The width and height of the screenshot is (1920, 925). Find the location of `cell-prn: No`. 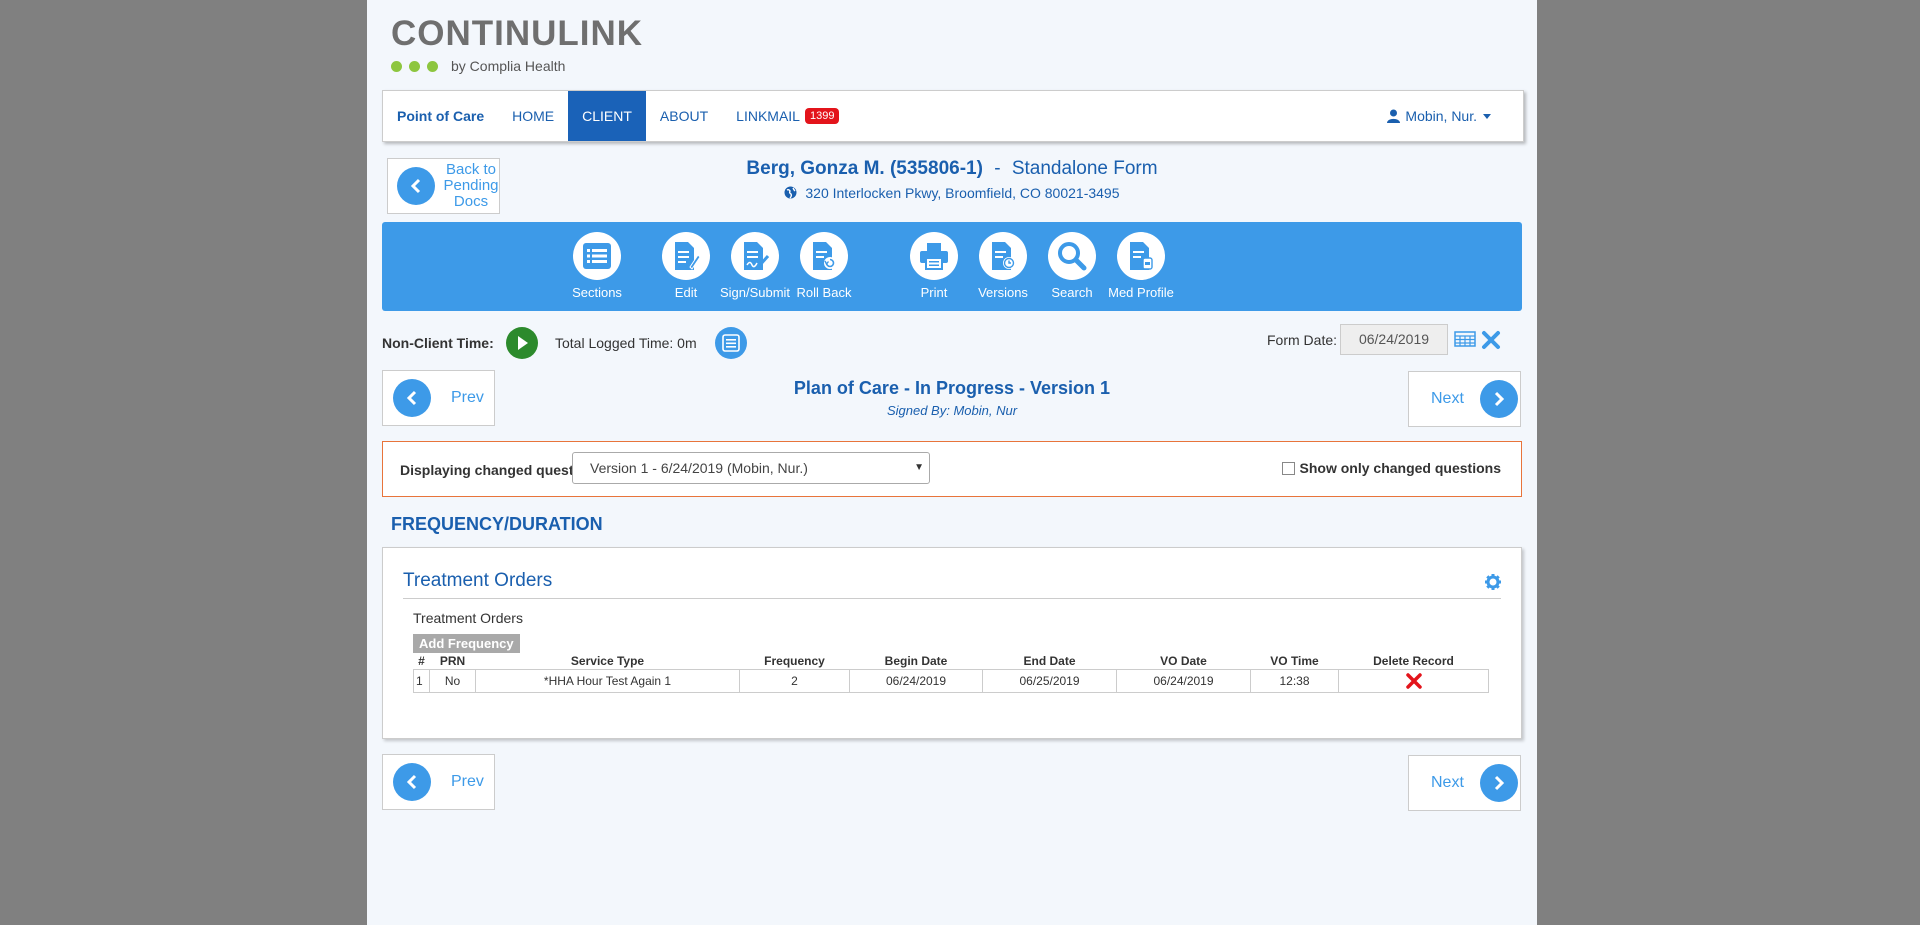

cell-prn: No is located at coordinates (452, 681).